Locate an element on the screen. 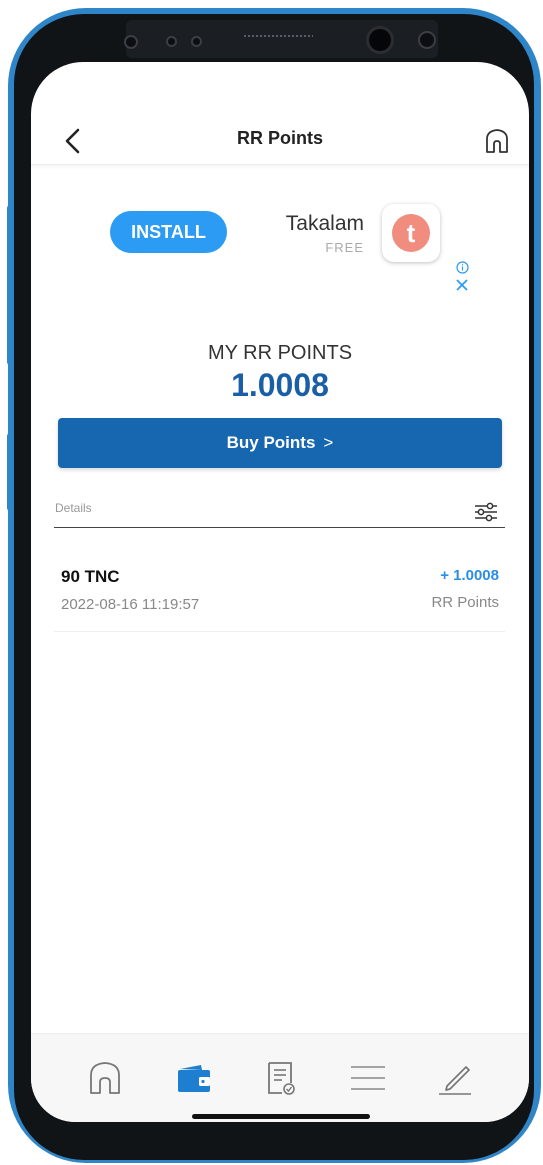  bottom-tab-bar is located at coordinates (280, 1077).